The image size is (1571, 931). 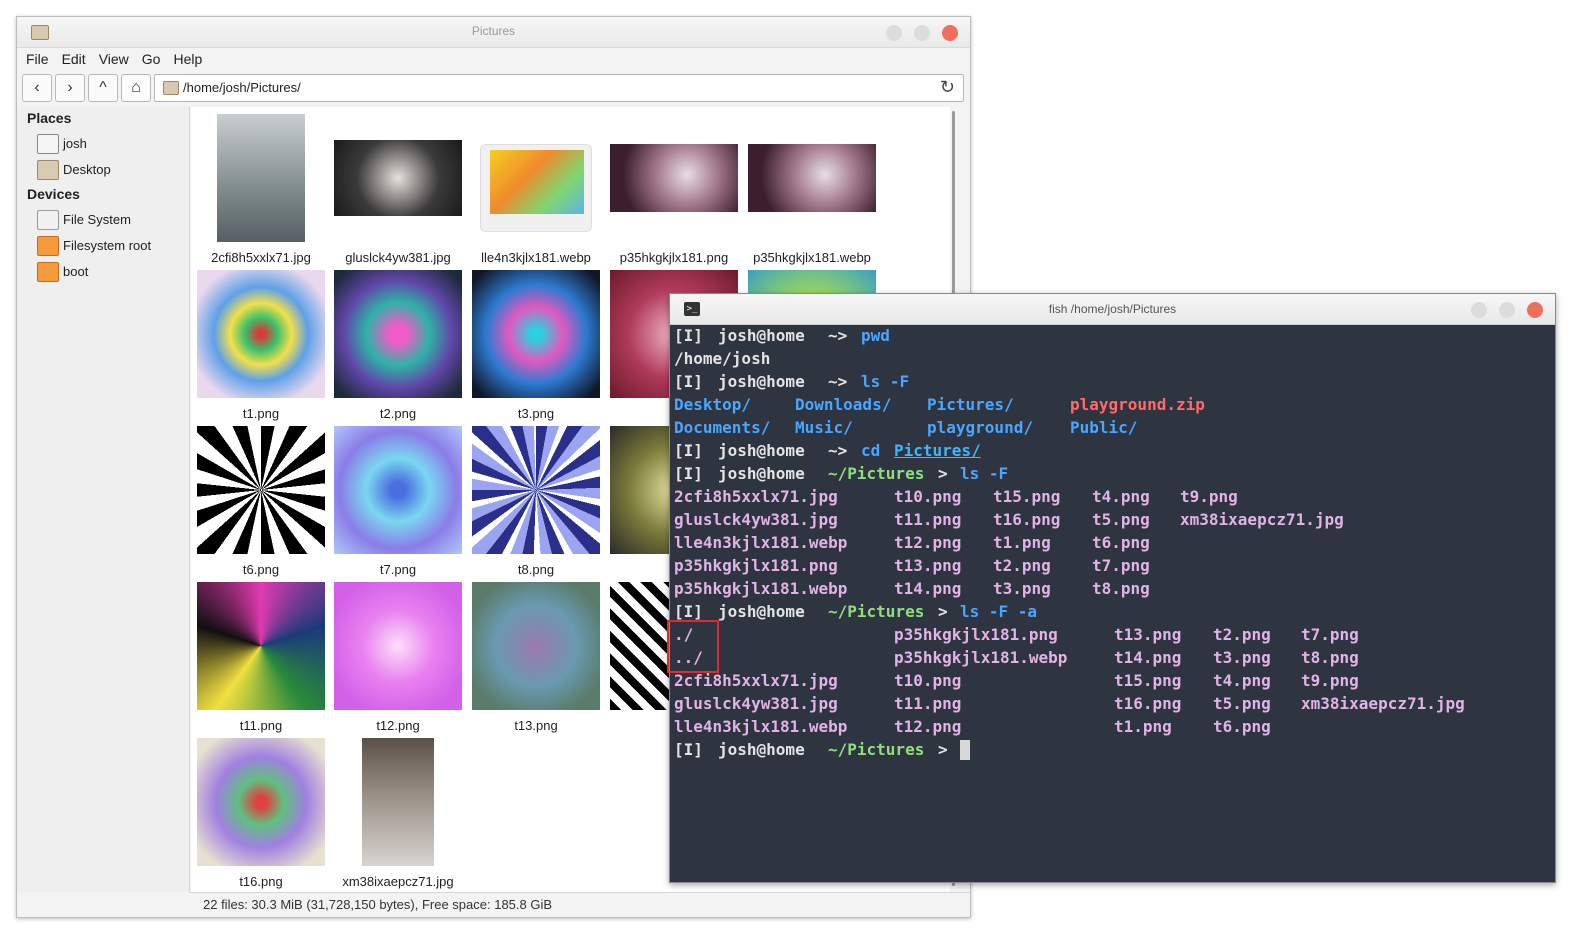 What do you see at coordinates (242, 87) in the screenshot?
I see `path-text: /home/josh/Pictures/` at bounding box center [242, 87].